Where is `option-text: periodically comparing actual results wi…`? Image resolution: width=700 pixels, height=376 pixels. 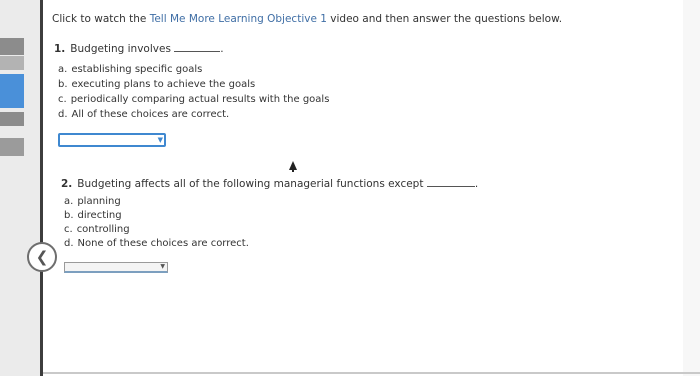
option-text: periodically comparing actual results wi… is located at coordinates (200, 99).